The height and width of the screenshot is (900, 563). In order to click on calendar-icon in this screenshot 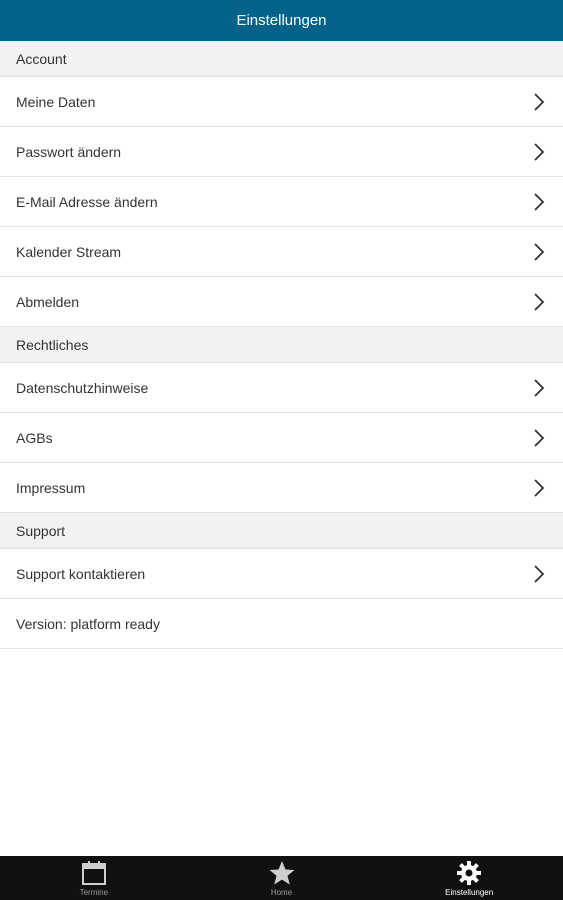, I will do `click(93, 873)`.